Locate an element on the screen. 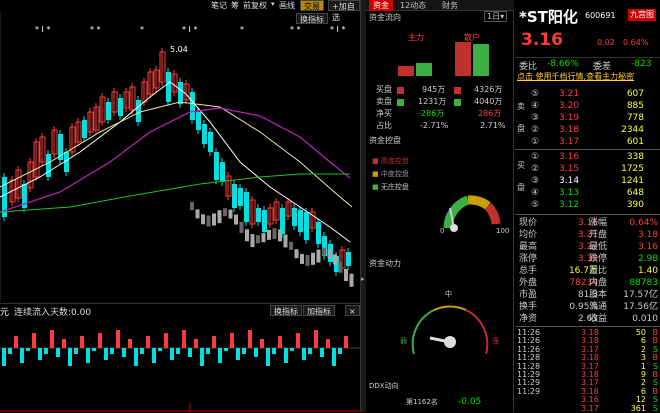  trade-button: 交易 is located at coordinates (312, 5).